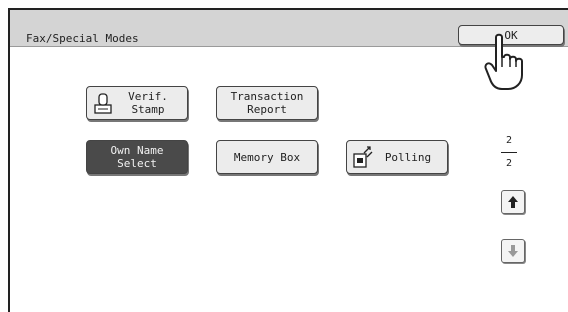 This screenshot has width=568, height=312. What do you see at coordinates (509, 163) in the screenshot?
I see `total-pages: 2` at bounding box center [509, 163].